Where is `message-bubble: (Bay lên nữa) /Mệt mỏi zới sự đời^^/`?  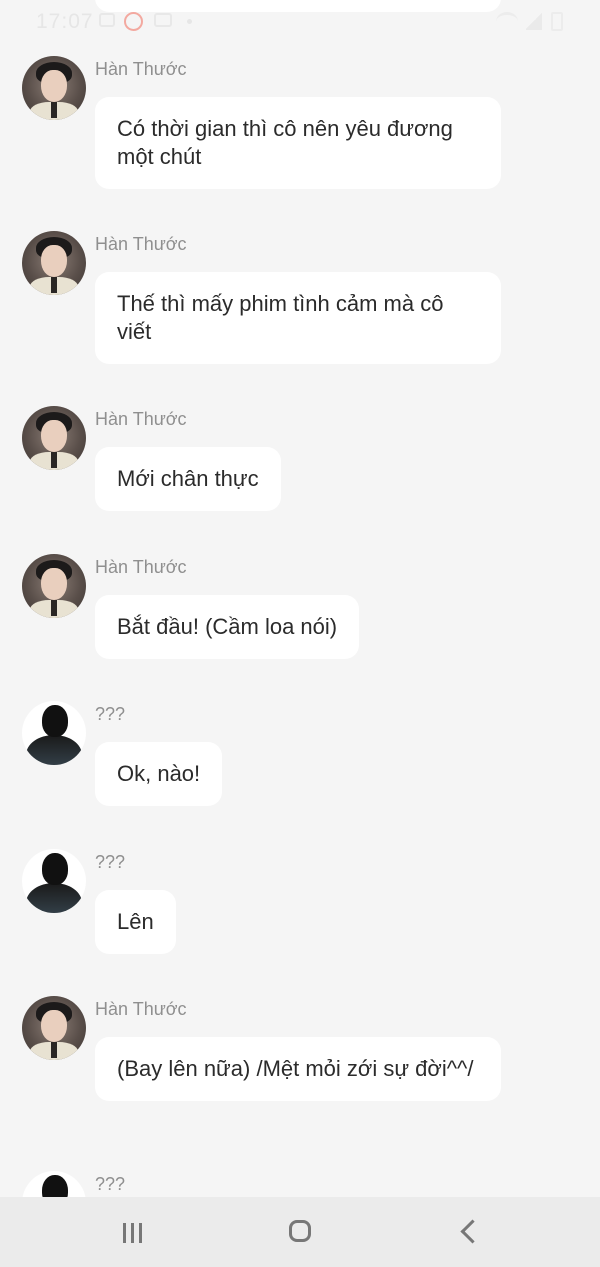 message-bubble: (Bay lên nữa) /Mệt mỏi zới sự đời^^/ is located at coordinates (298, 1069).